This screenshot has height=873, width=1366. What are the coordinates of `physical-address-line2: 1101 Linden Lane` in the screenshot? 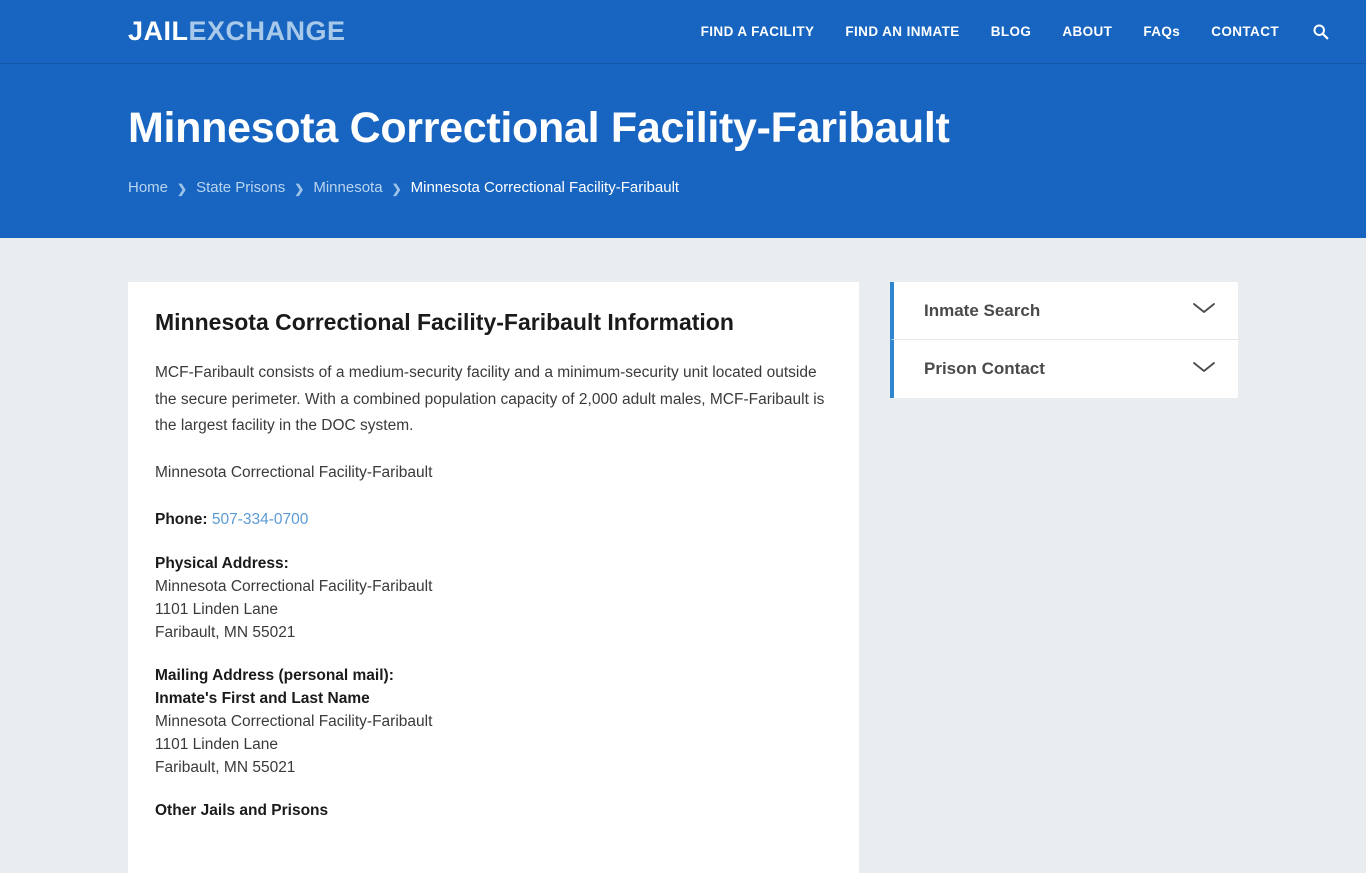 It's located at (216, 610).